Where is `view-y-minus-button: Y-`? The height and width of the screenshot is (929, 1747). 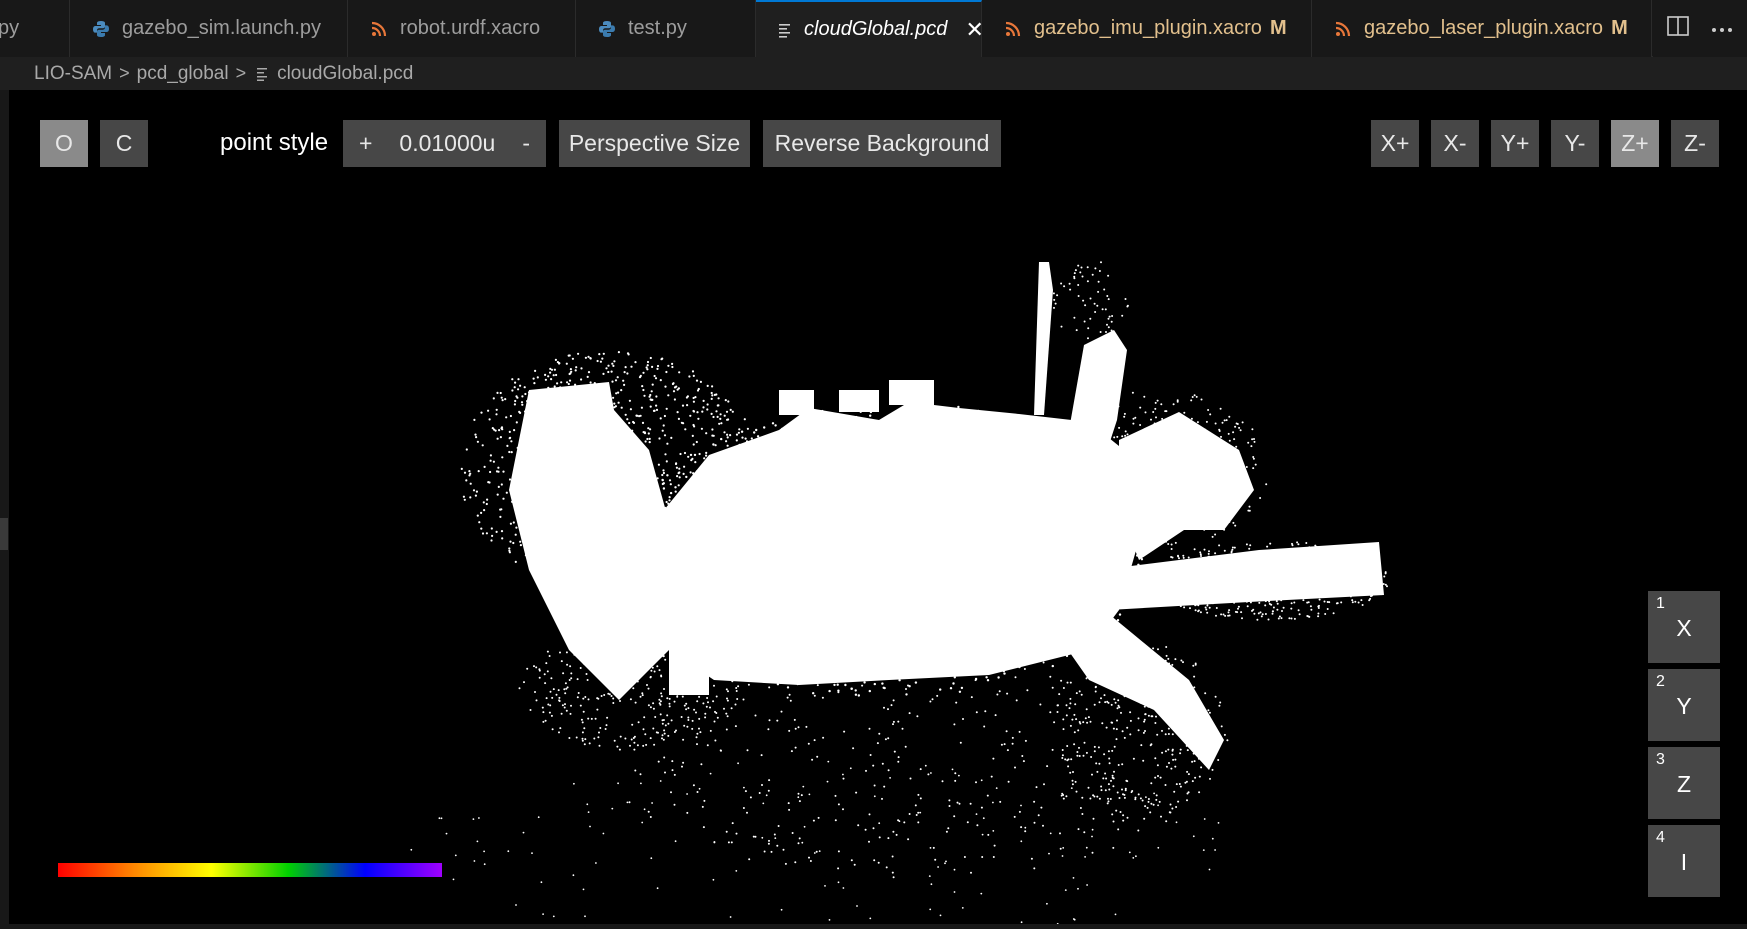 view-y-minus-button: Y- is located at coordinates (1575, 143).